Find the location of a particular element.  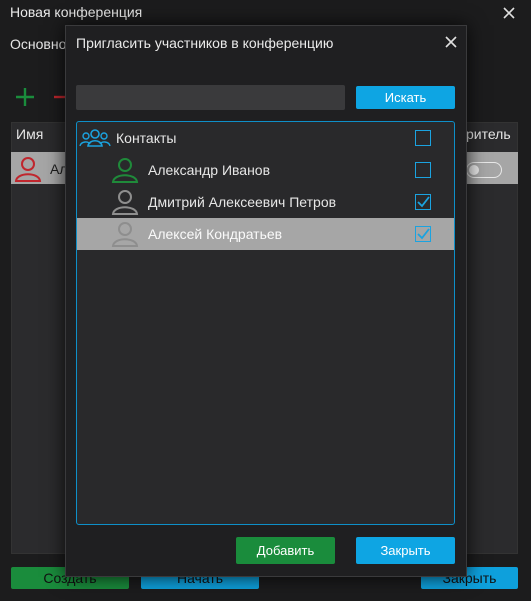

group-icon is located at coordinates (95, 138).